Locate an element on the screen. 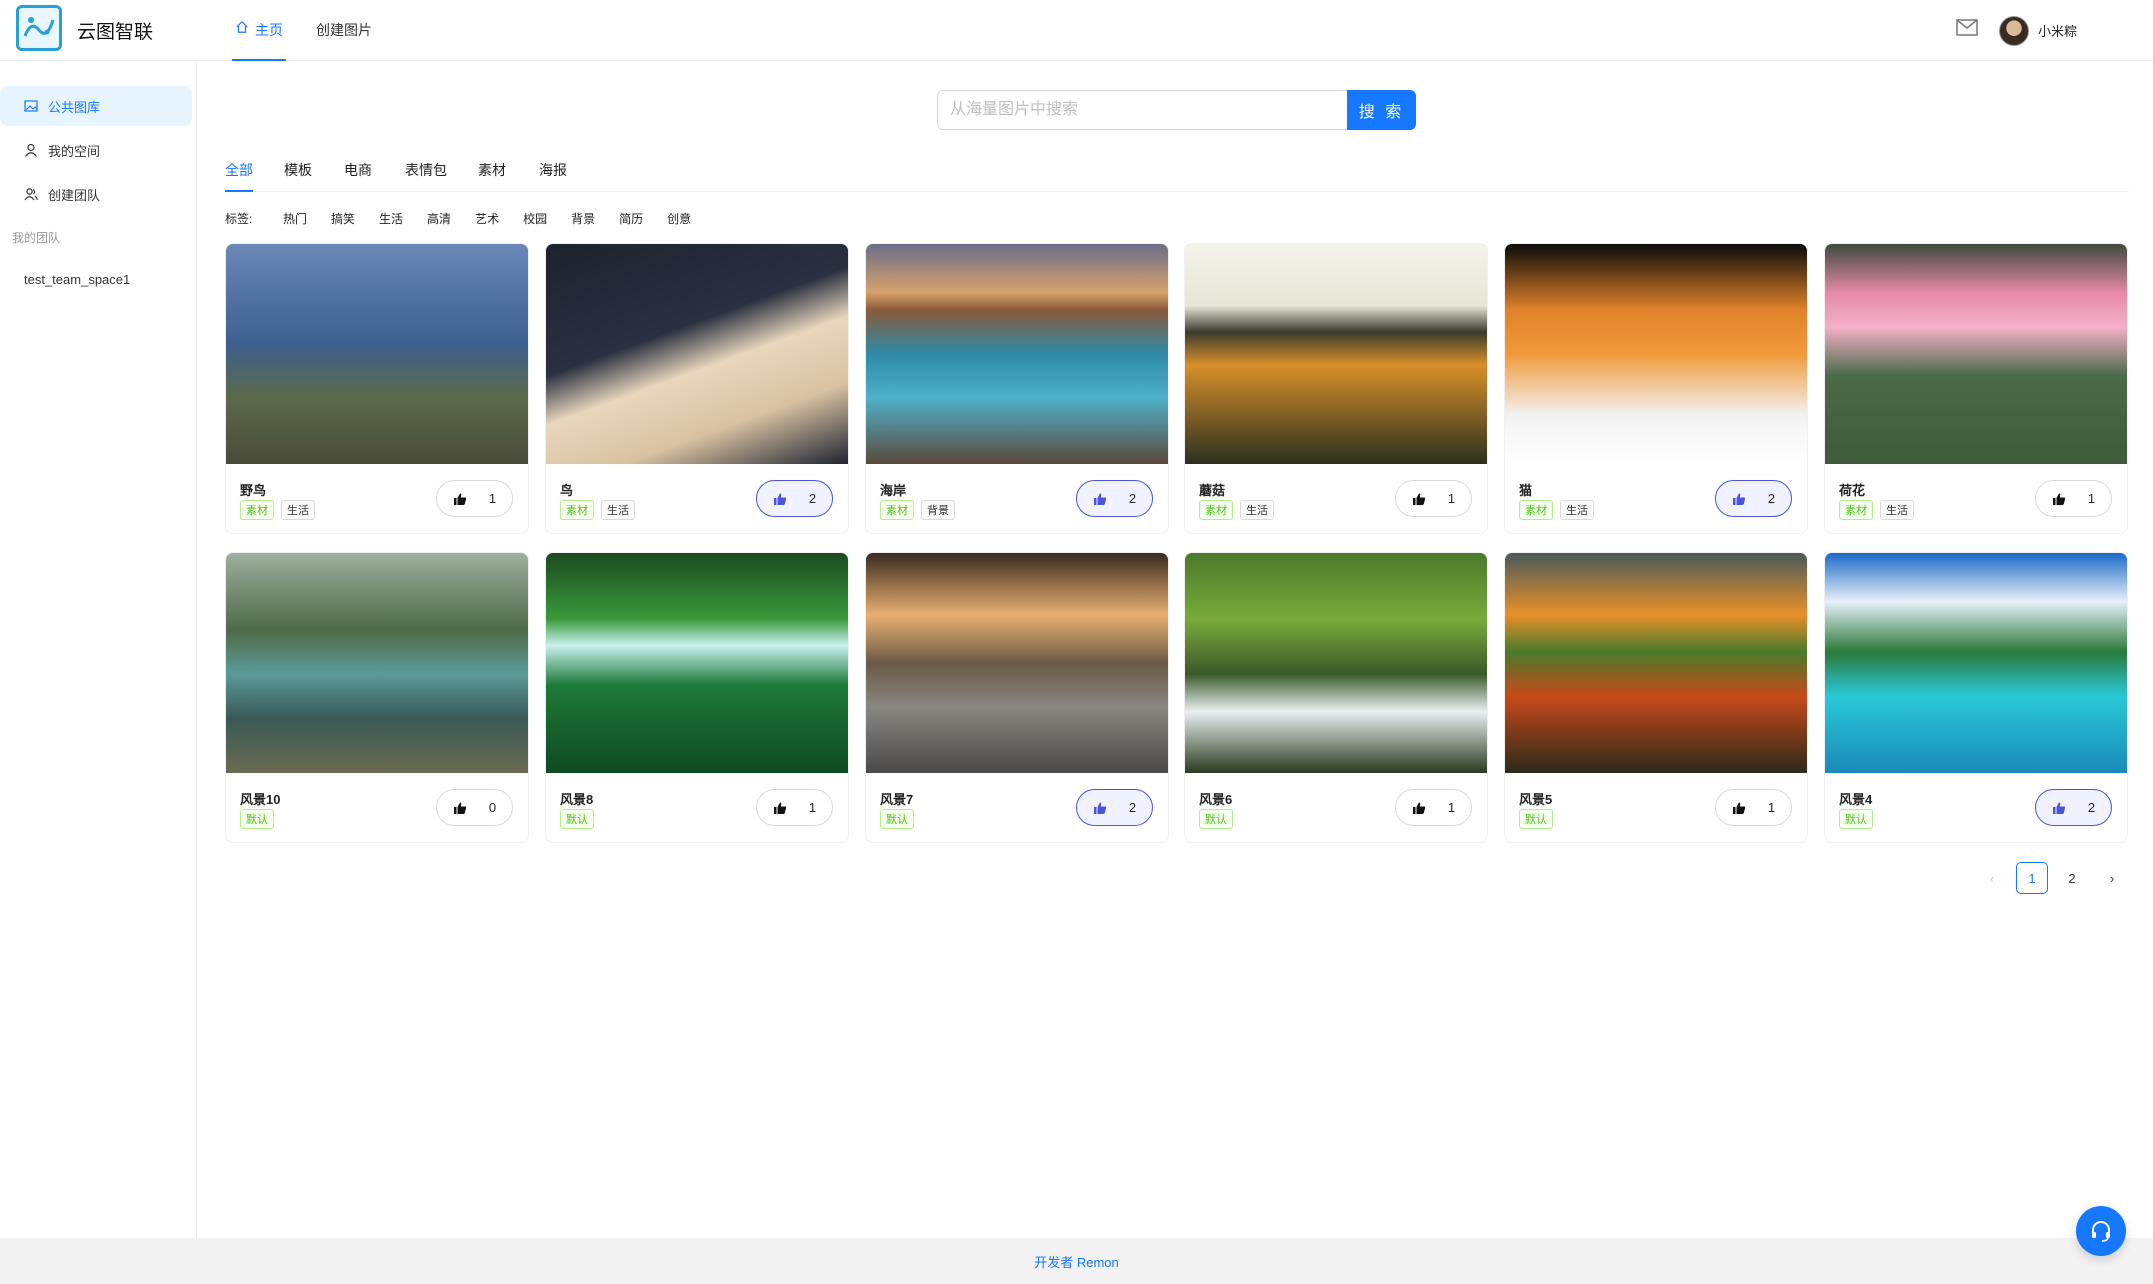 The height and width of the screenshot is (1284, 2153). like-button: 0 is located at coordinates (474, 807).